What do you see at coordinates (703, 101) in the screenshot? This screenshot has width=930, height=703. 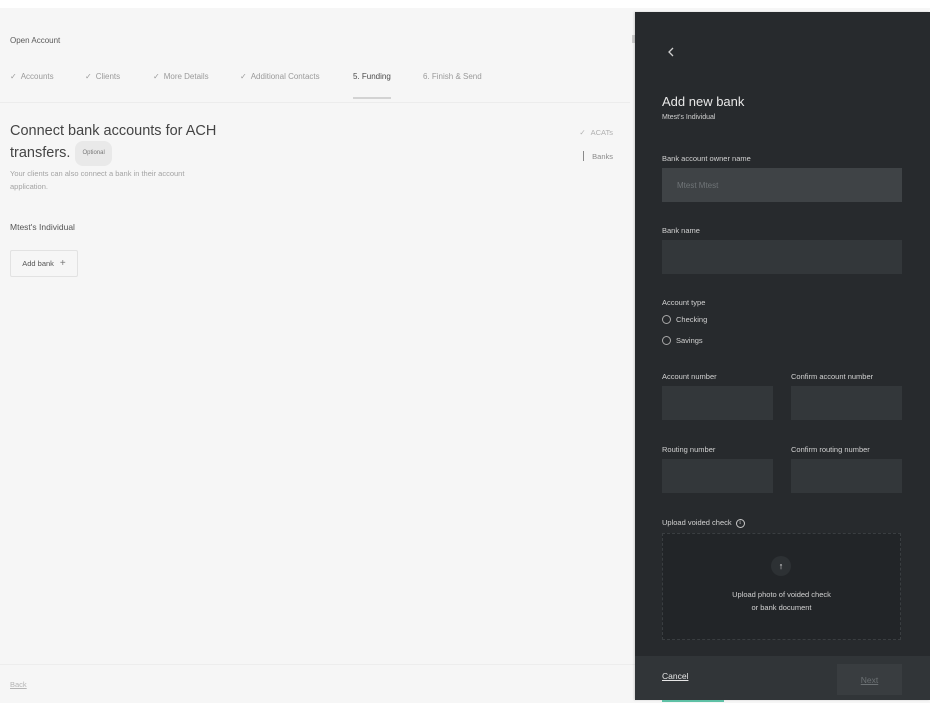 I see `drawer-title: Add new bank` at bounding box center [703, 101].